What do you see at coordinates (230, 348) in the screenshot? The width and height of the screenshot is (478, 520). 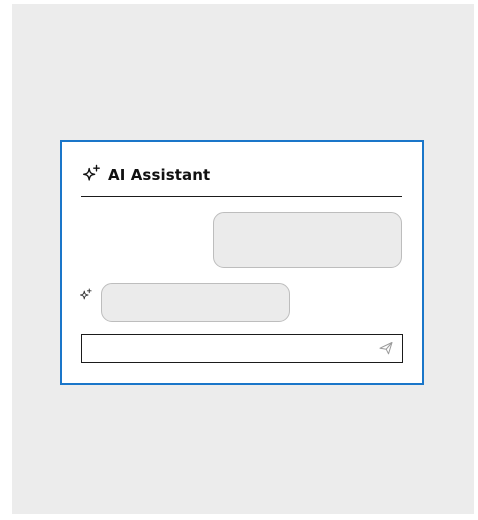 I see `message-input` at bounding box center [230, 348].